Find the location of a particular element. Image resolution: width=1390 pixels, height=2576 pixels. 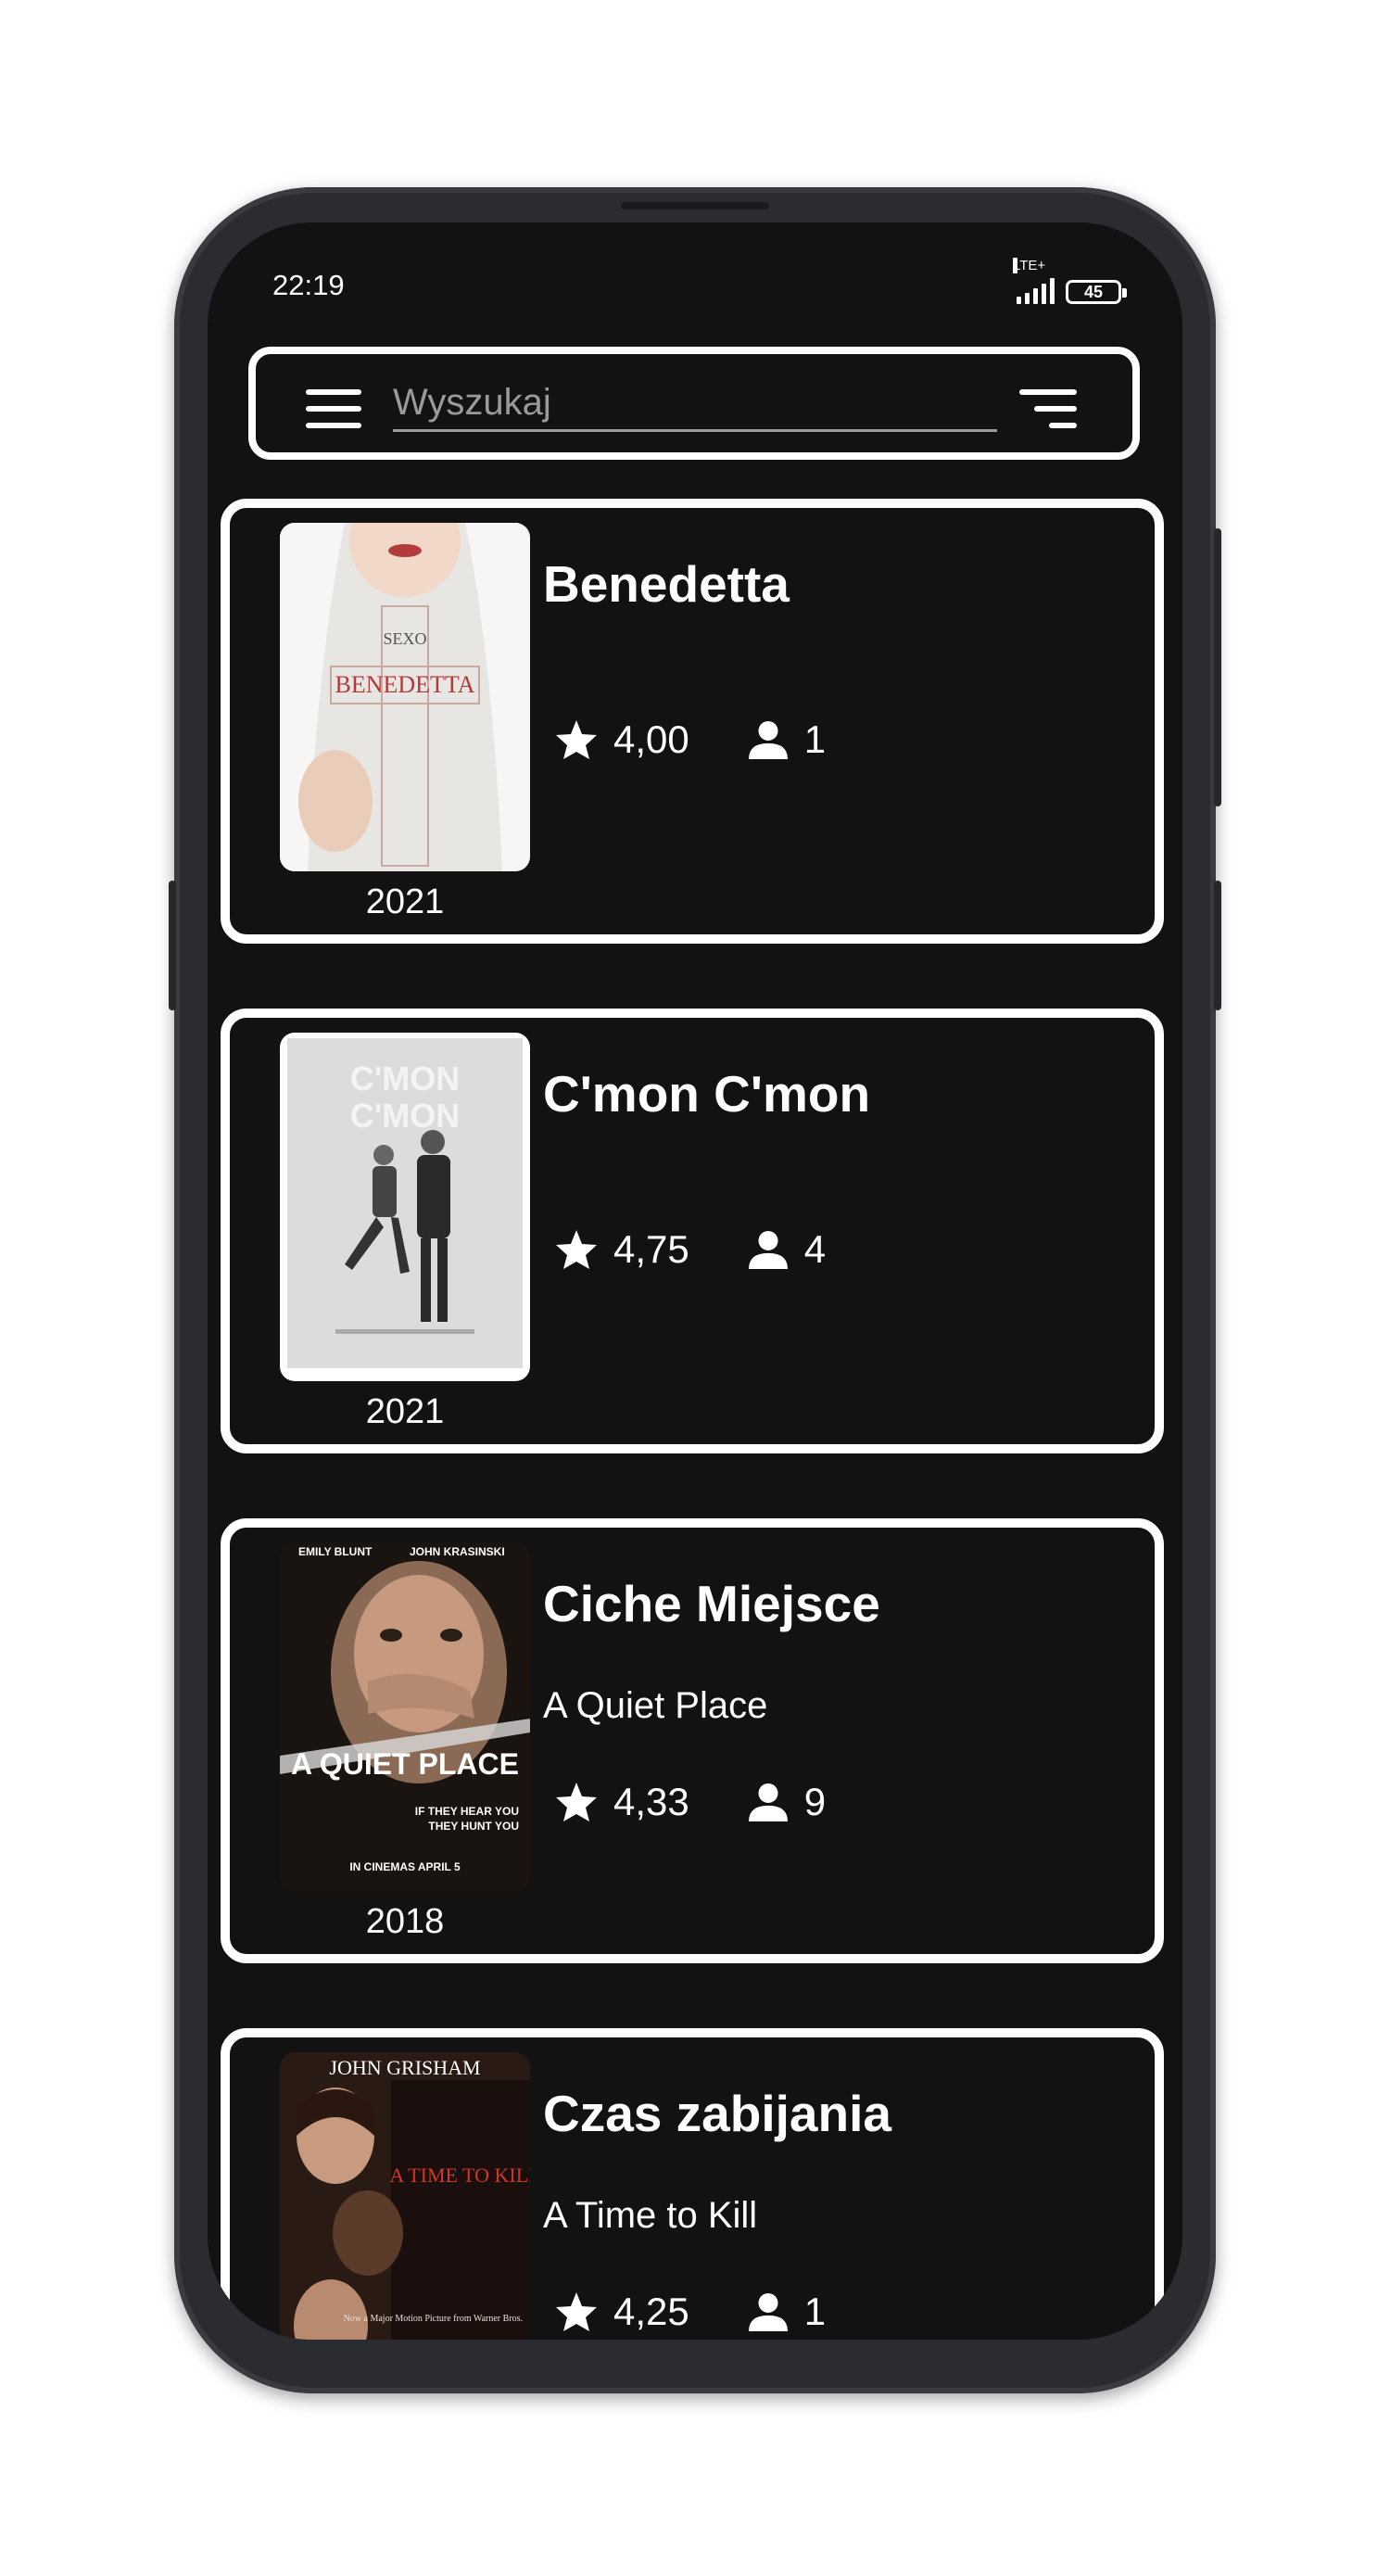

movie-title: Benedetta is located at coordinates (666, 584).